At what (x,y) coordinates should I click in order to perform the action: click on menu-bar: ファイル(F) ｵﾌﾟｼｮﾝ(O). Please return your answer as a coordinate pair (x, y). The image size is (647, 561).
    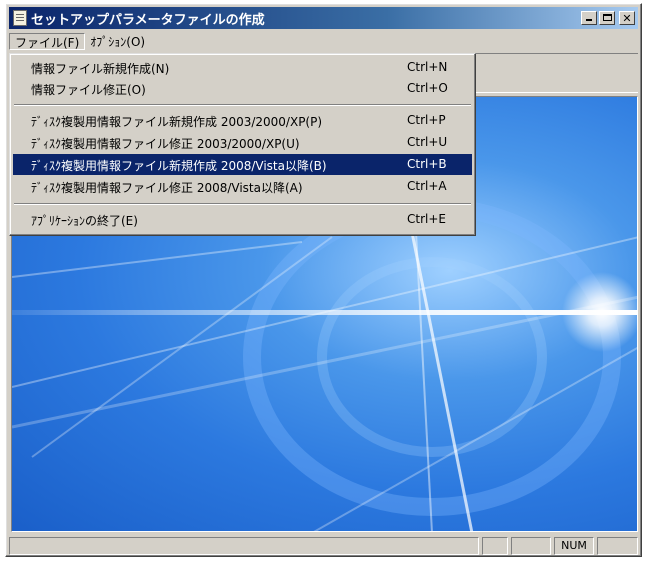
    Looking at the image, I should click on (323, 41).